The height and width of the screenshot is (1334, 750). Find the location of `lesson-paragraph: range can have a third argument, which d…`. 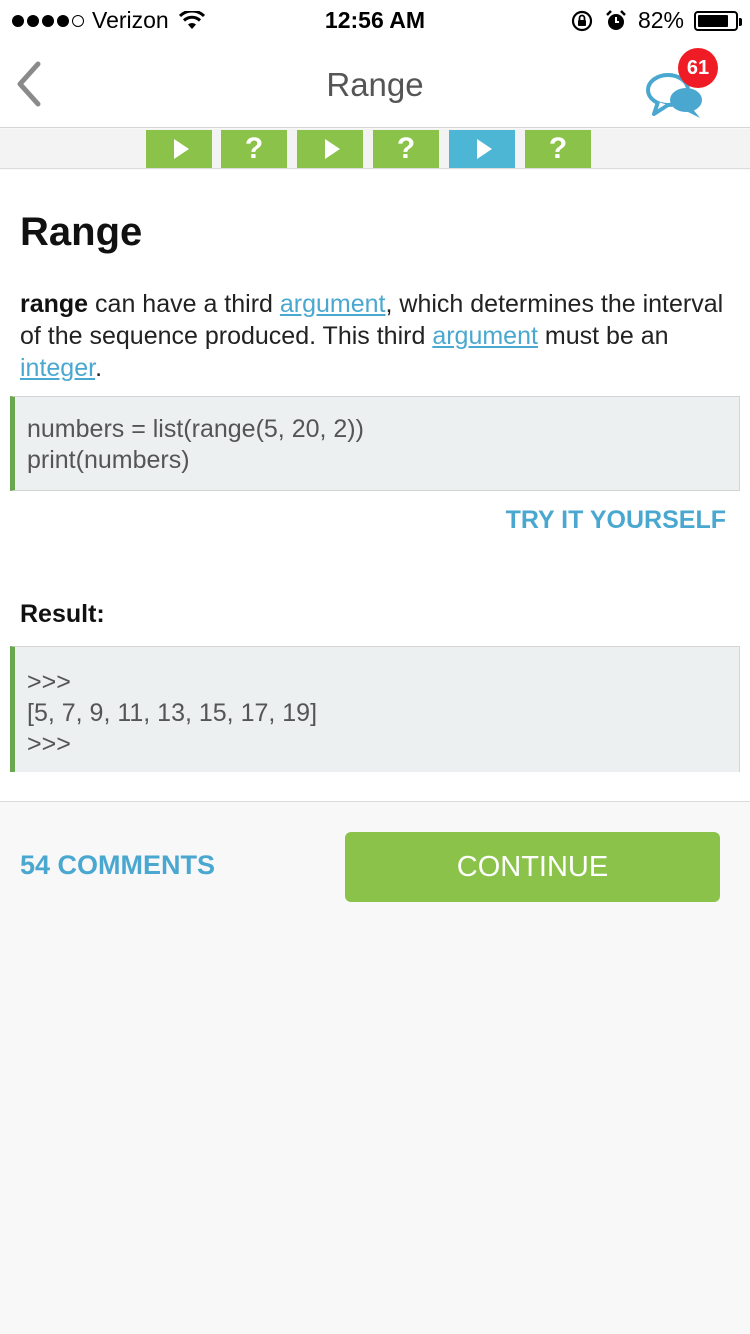

lesson-paragraph: range can have a third argument, which d… is located at coordinates (375, 336).